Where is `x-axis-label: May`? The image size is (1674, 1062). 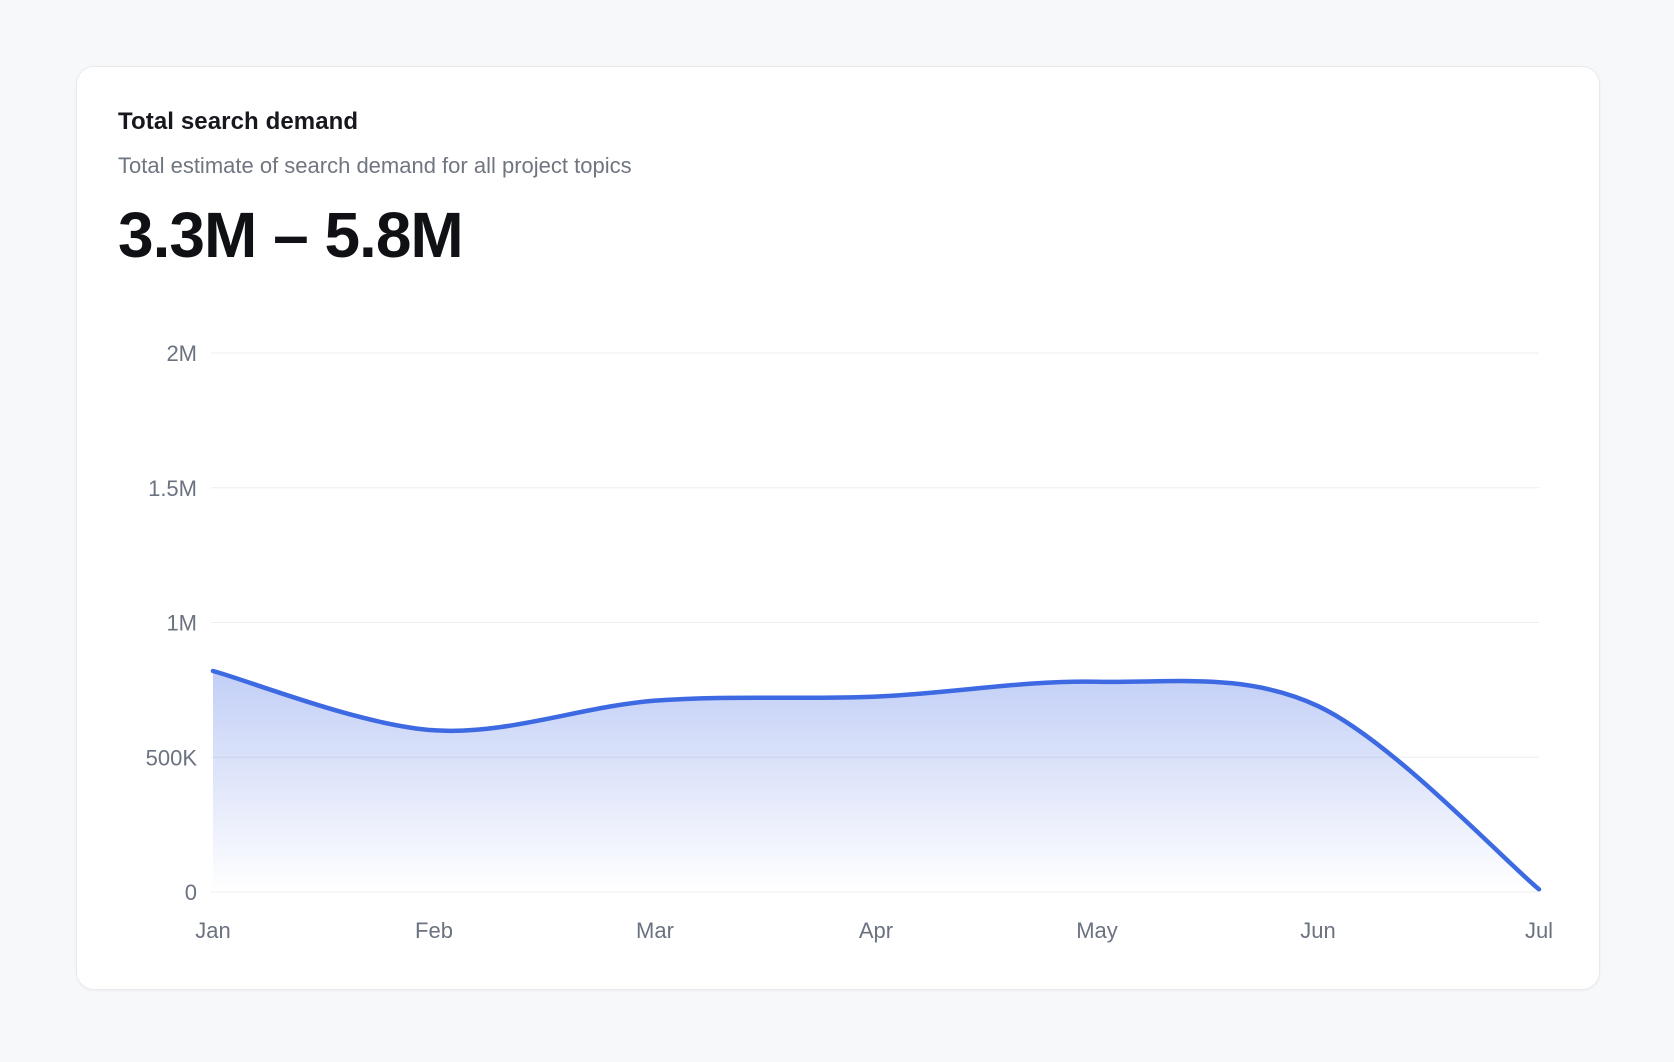 x-axis-label: May is located at coordinates (1097, 930).